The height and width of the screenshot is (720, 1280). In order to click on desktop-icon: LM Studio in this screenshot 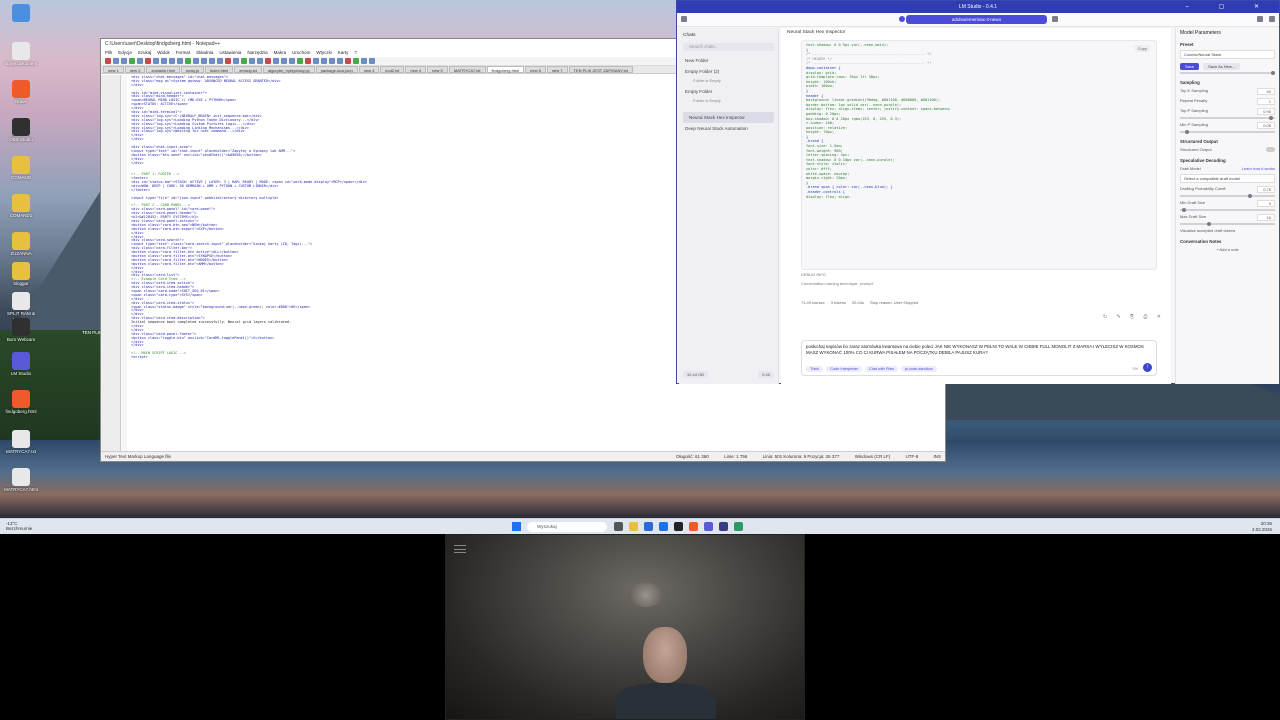, I will do `click(21, 364)`.